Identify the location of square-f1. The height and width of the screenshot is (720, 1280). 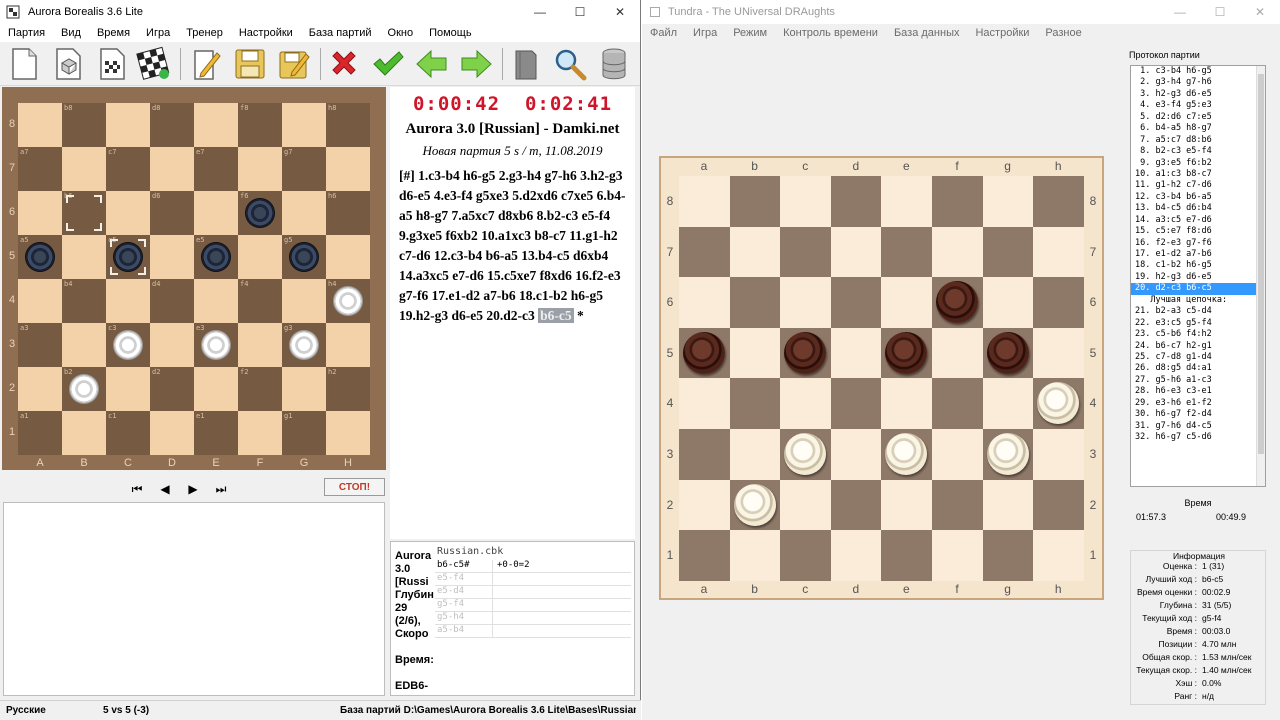
(957, 555).